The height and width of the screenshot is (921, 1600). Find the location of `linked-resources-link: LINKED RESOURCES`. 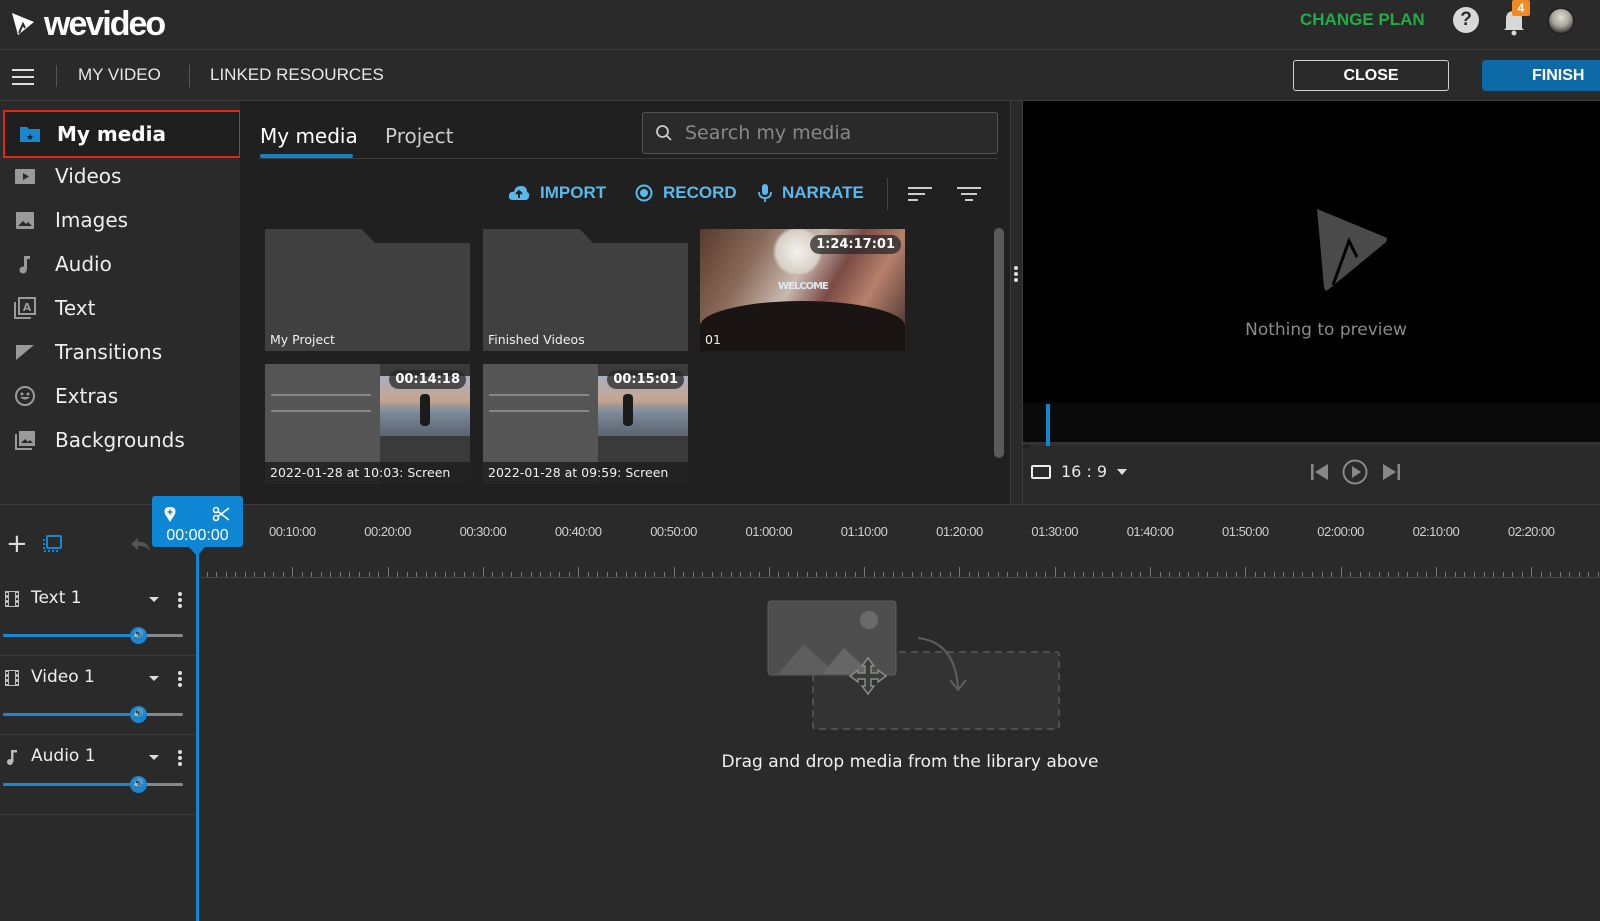

linked-resources-link: LINKED RESOURCES is located at coordinates (297, 75).